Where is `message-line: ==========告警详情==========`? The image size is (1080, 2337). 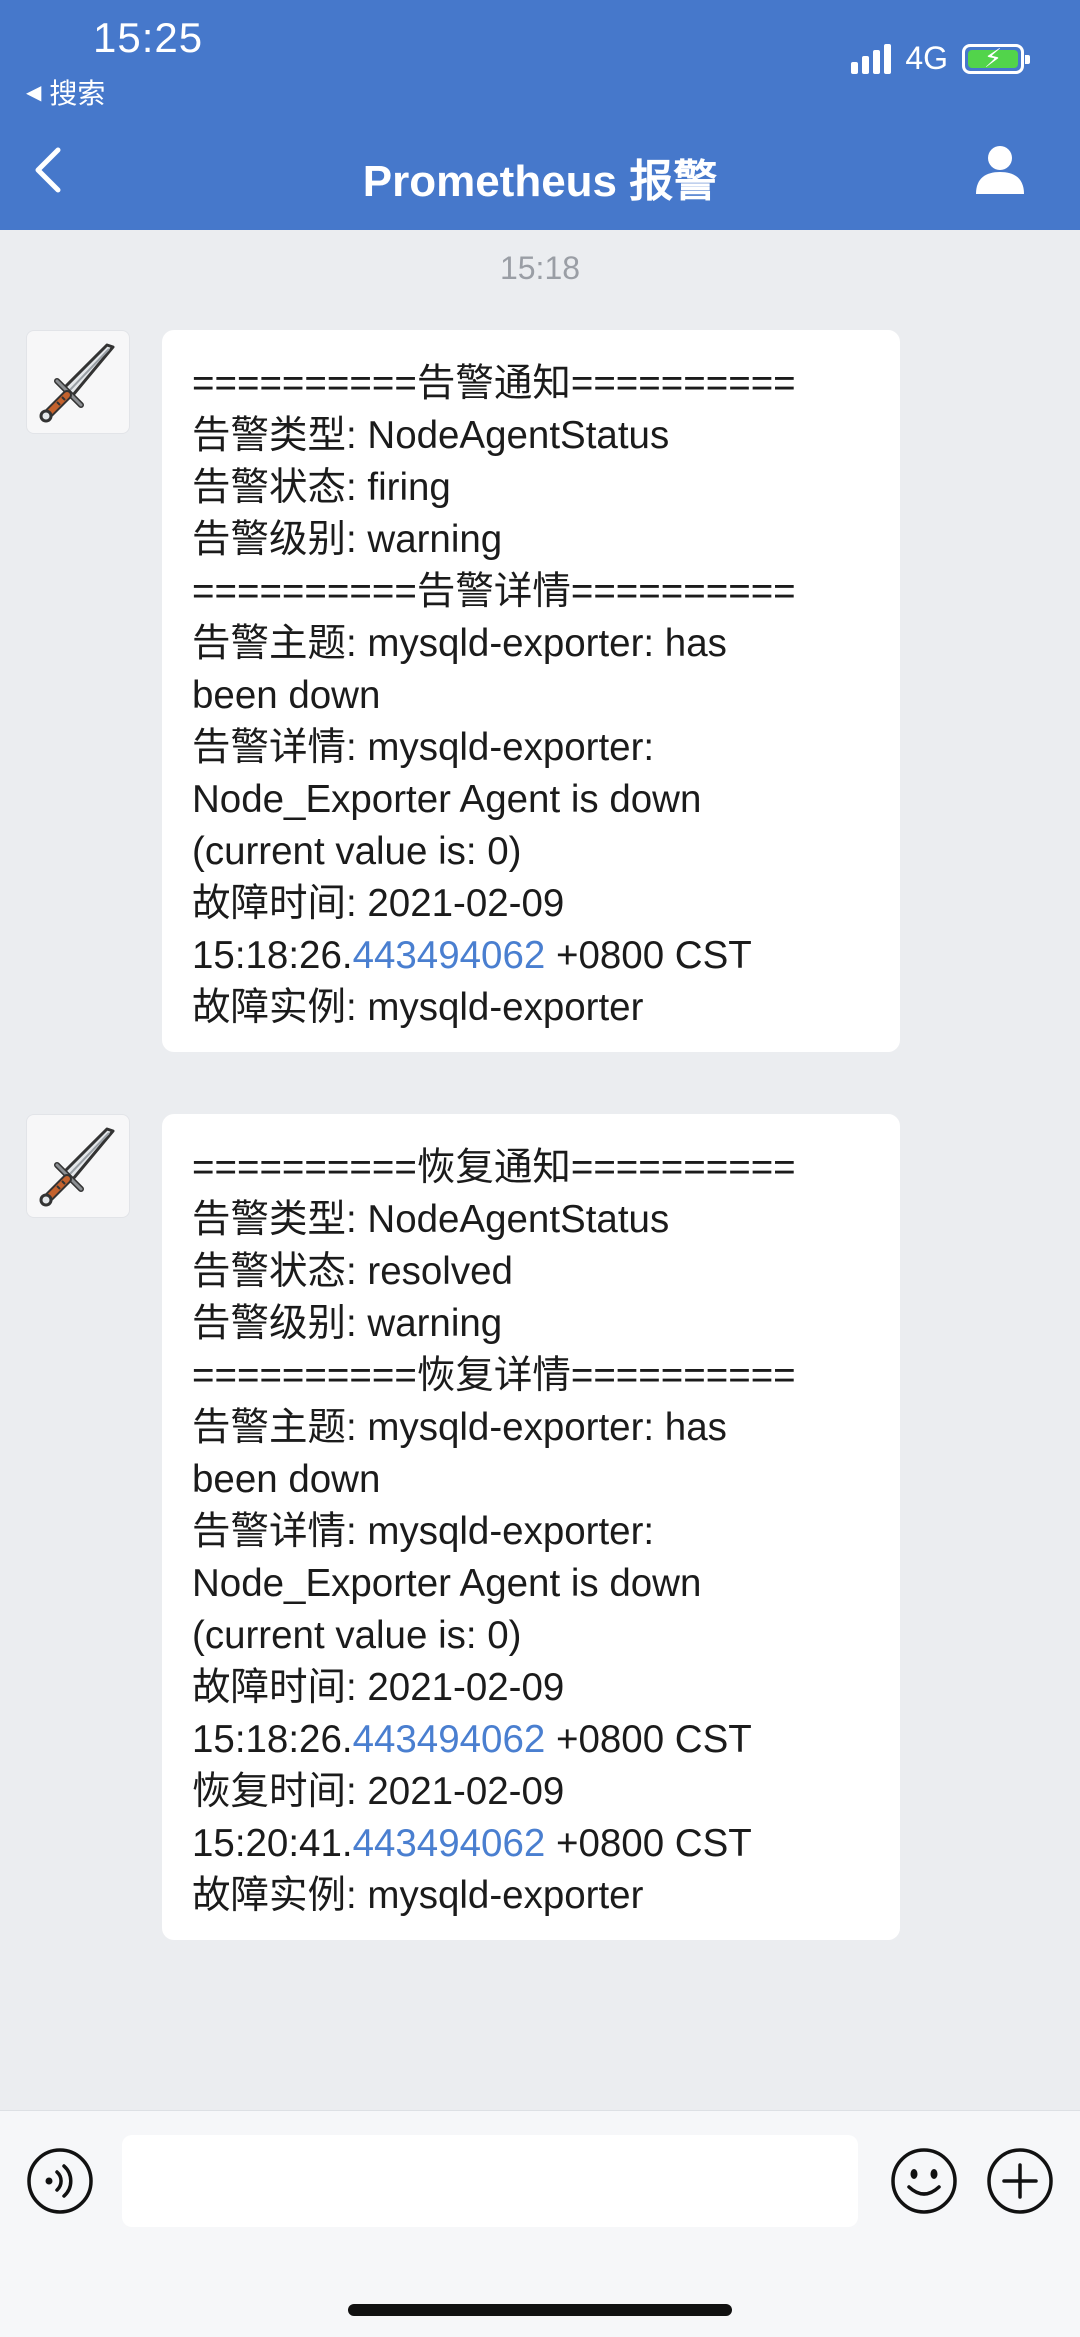
message-line: ==========告警详情========== is located at coordinates (494, 591).